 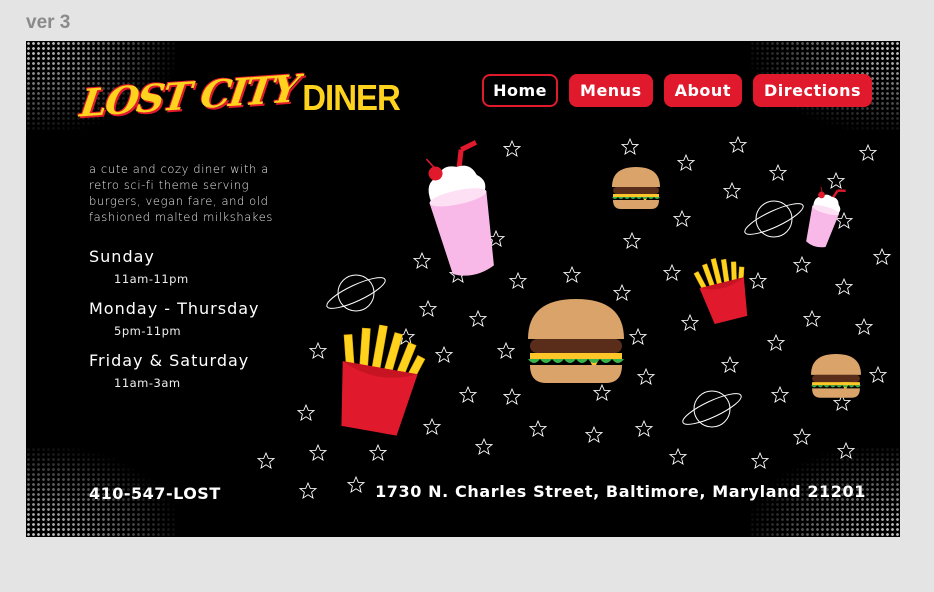 I want to click on logo-word-lost-city: LOST CITY, so click(x=189, y=95).